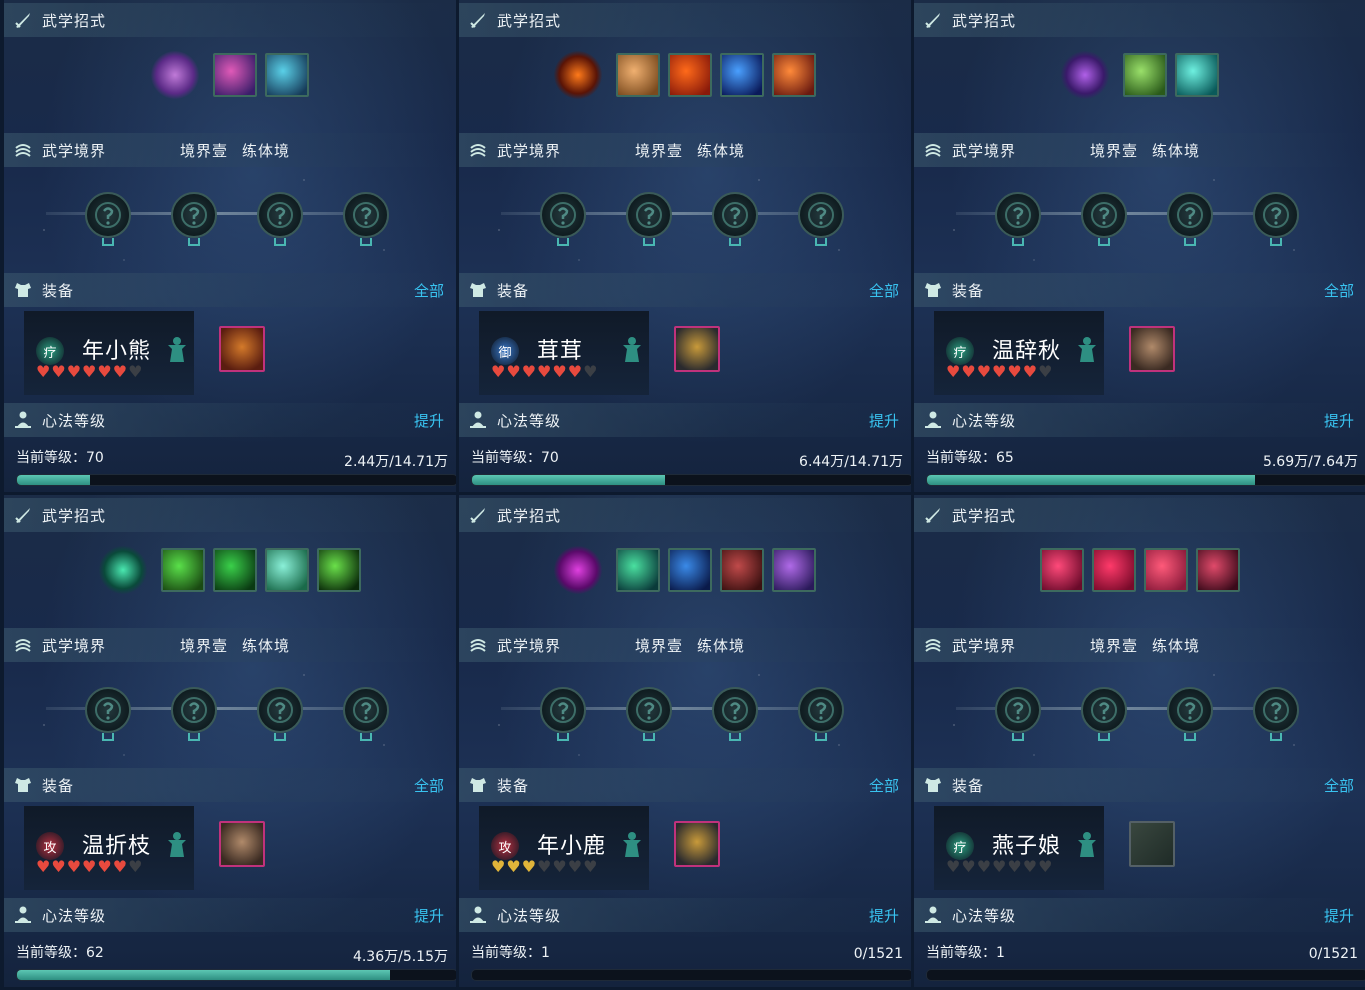  I want to click on equip-header: 装备 全部, so click(1139, 785).